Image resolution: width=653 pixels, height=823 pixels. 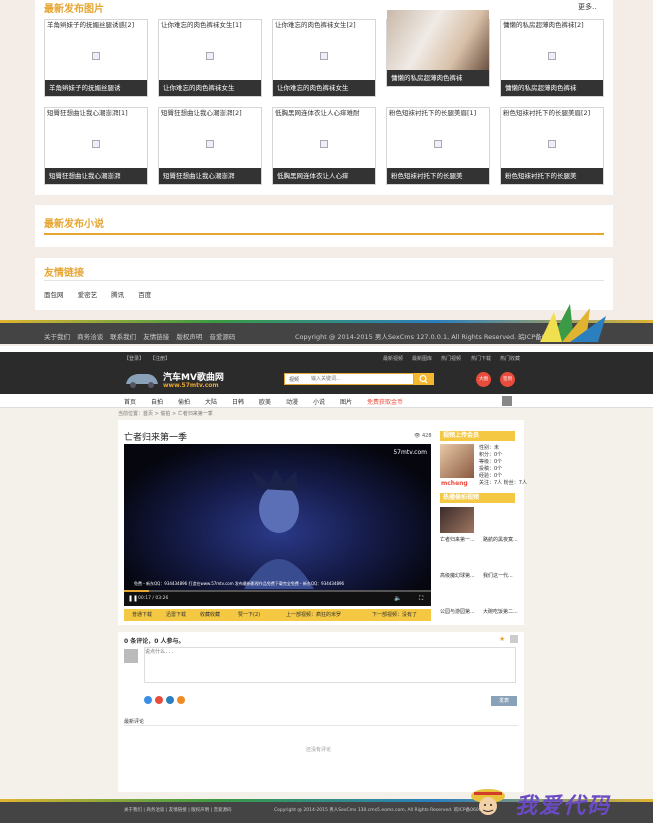 I want to click on image-thumb-card: 羊角辫妹子的抚媚丝腿诱惑[2] 羊角辫妹子的抚媚丝腿诱, so click(x=96, y=58).